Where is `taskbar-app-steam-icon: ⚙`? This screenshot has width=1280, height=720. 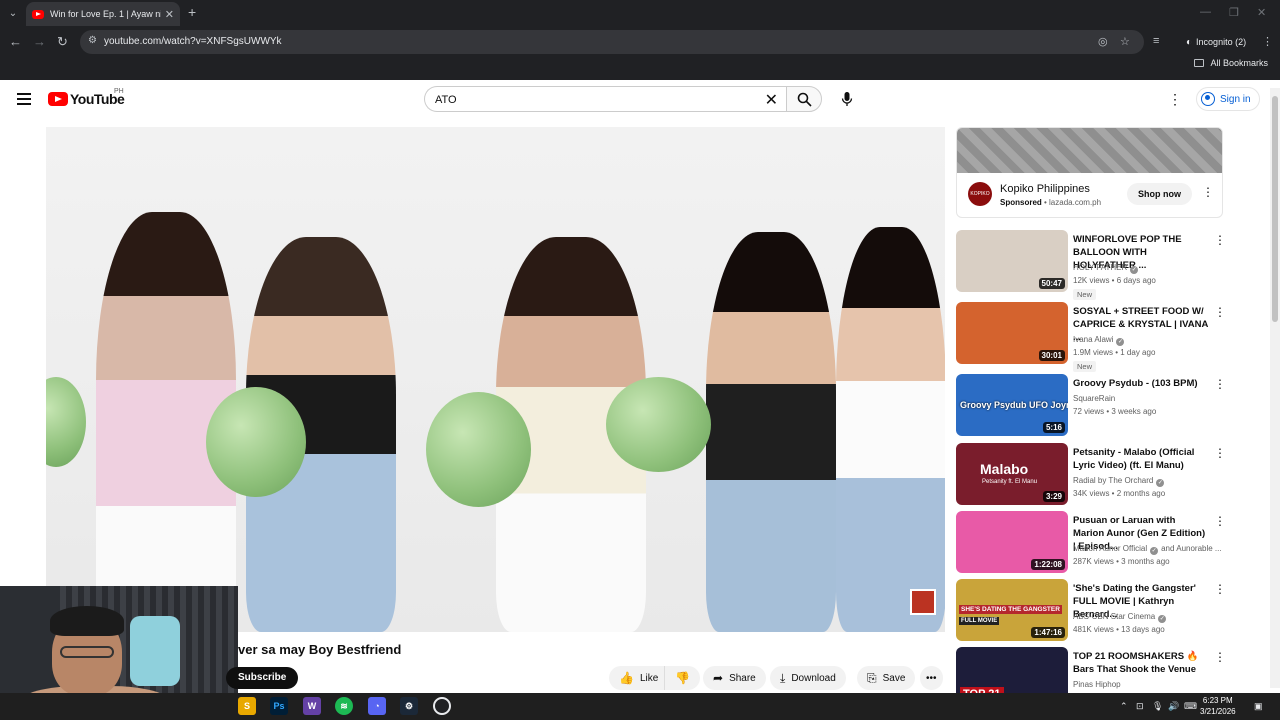
taskbar-app-steam-icon: ⚙ is located at coordinates (409, 706).